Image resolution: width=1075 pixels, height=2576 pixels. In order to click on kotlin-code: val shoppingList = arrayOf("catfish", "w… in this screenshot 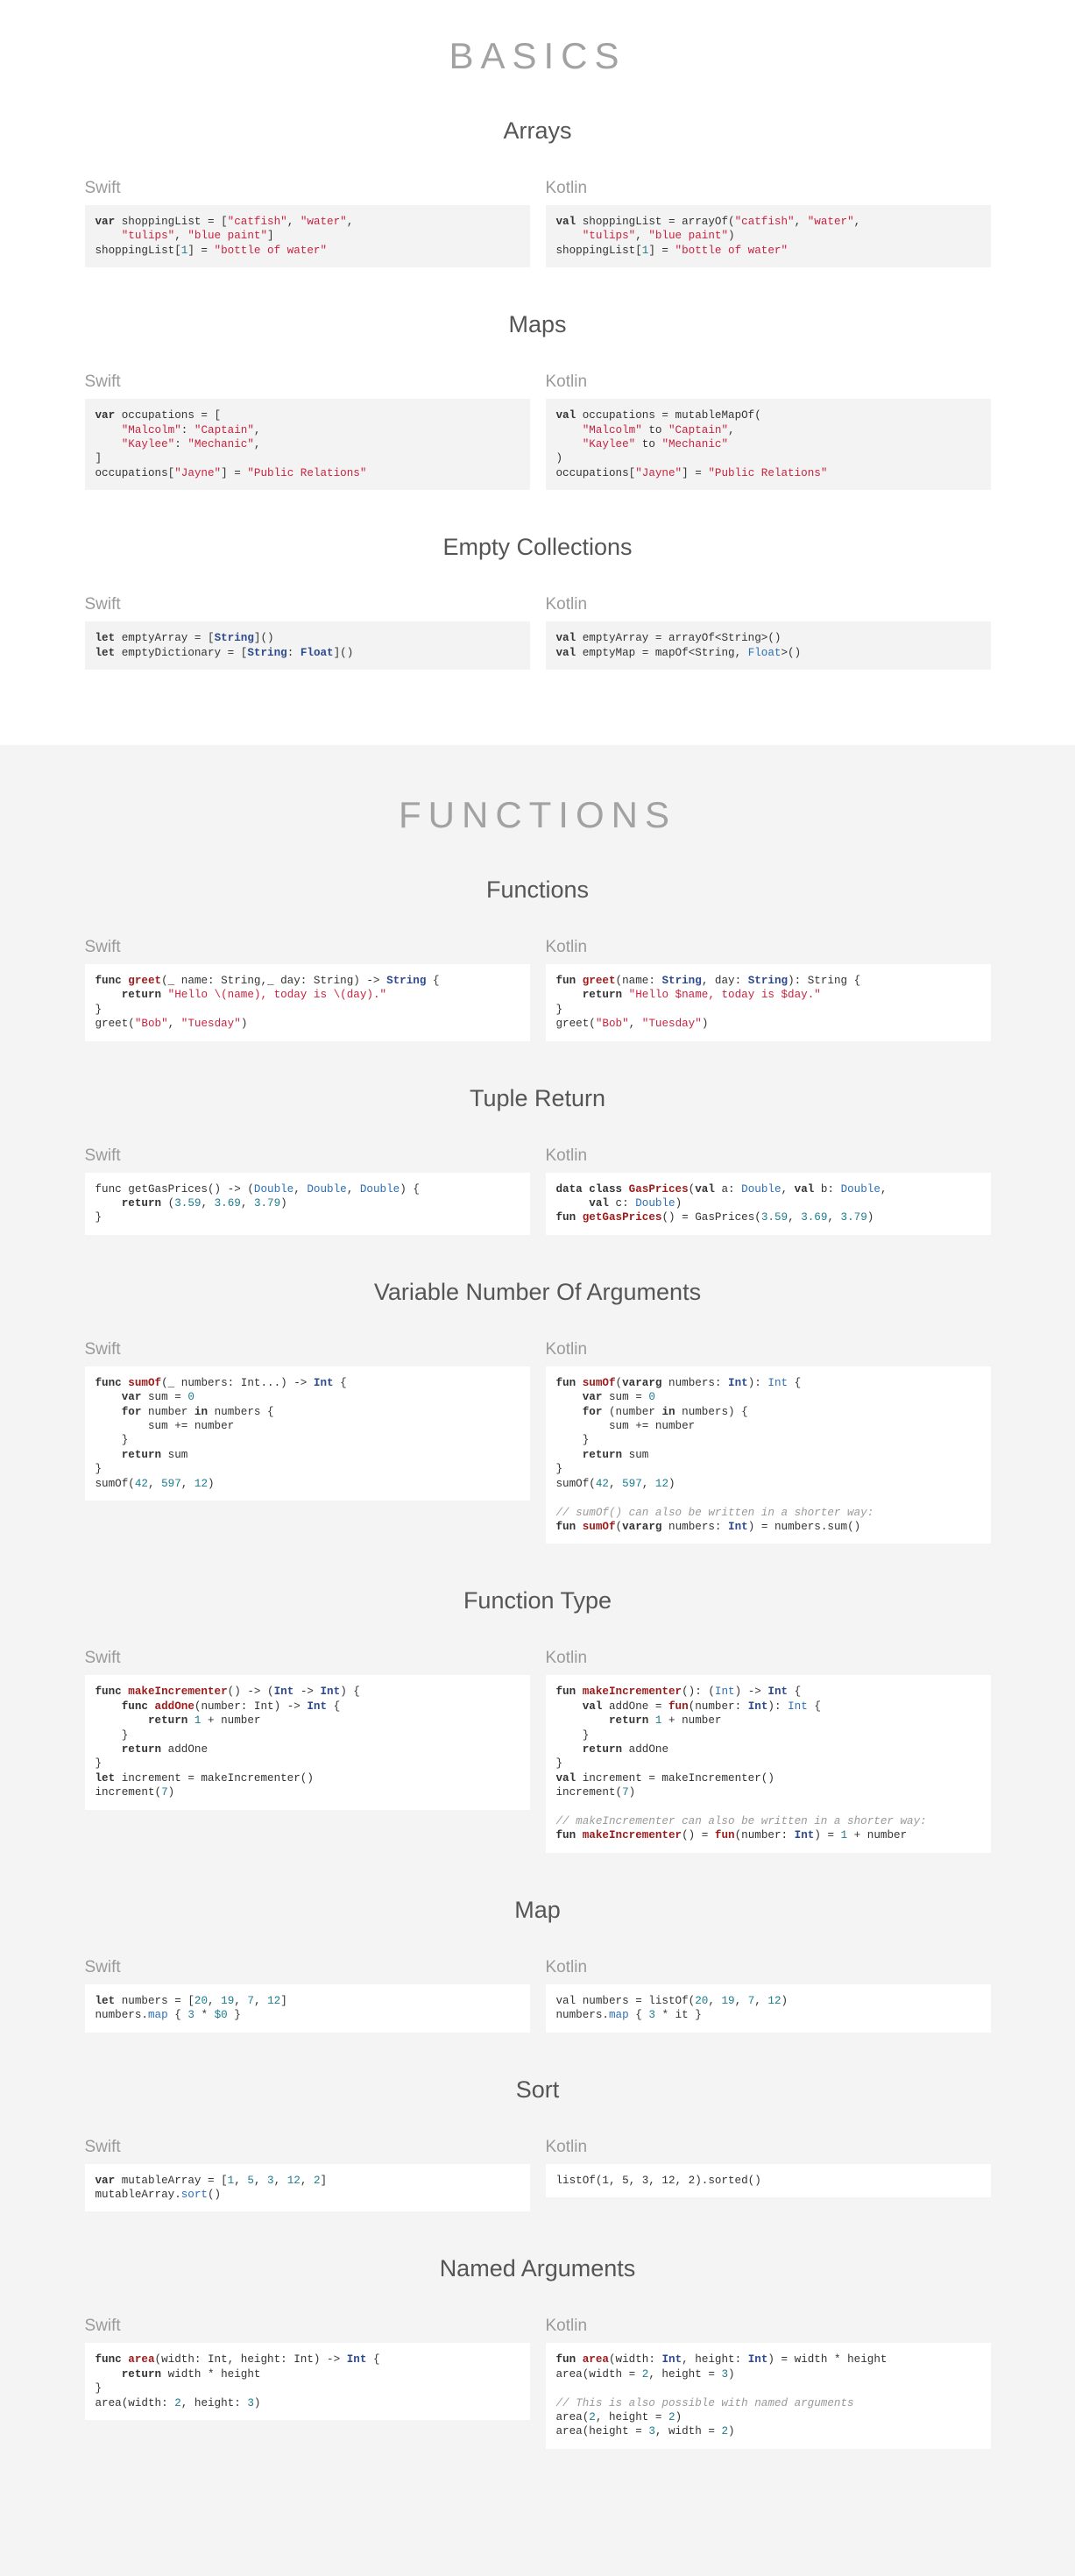, I will do `click(768, 236)`.